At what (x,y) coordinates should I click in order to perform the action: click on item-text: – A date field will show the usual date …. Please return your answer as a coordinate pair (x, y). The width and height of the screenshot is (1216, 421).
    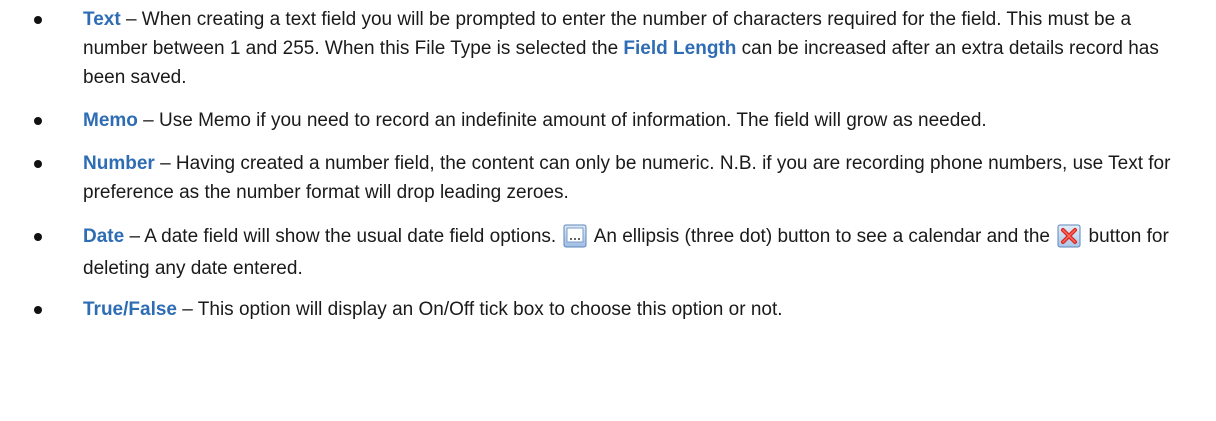
    Looking at the image, I should click on (343, 236).